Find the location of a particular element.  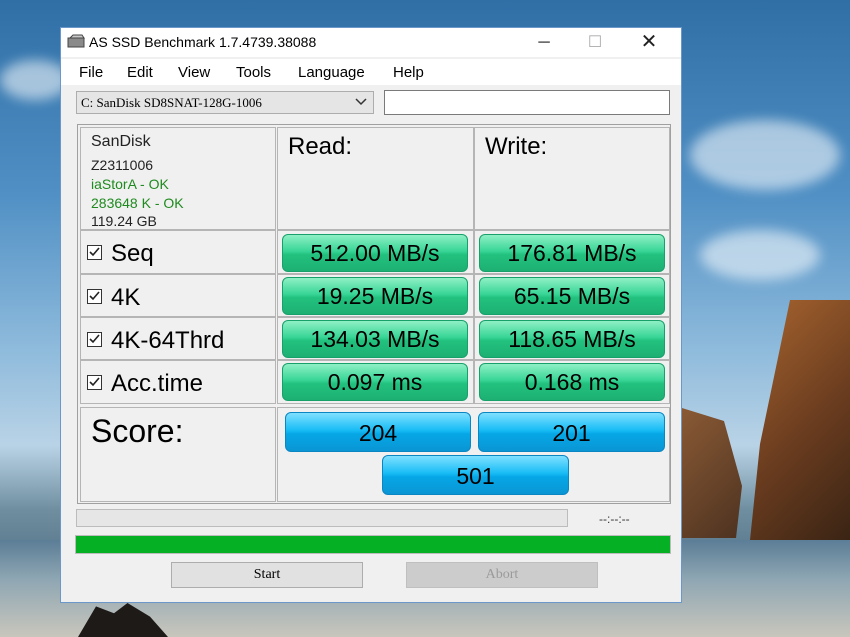

4k-write-value: 65.15 MB/s is located at coordinates (572, 296).